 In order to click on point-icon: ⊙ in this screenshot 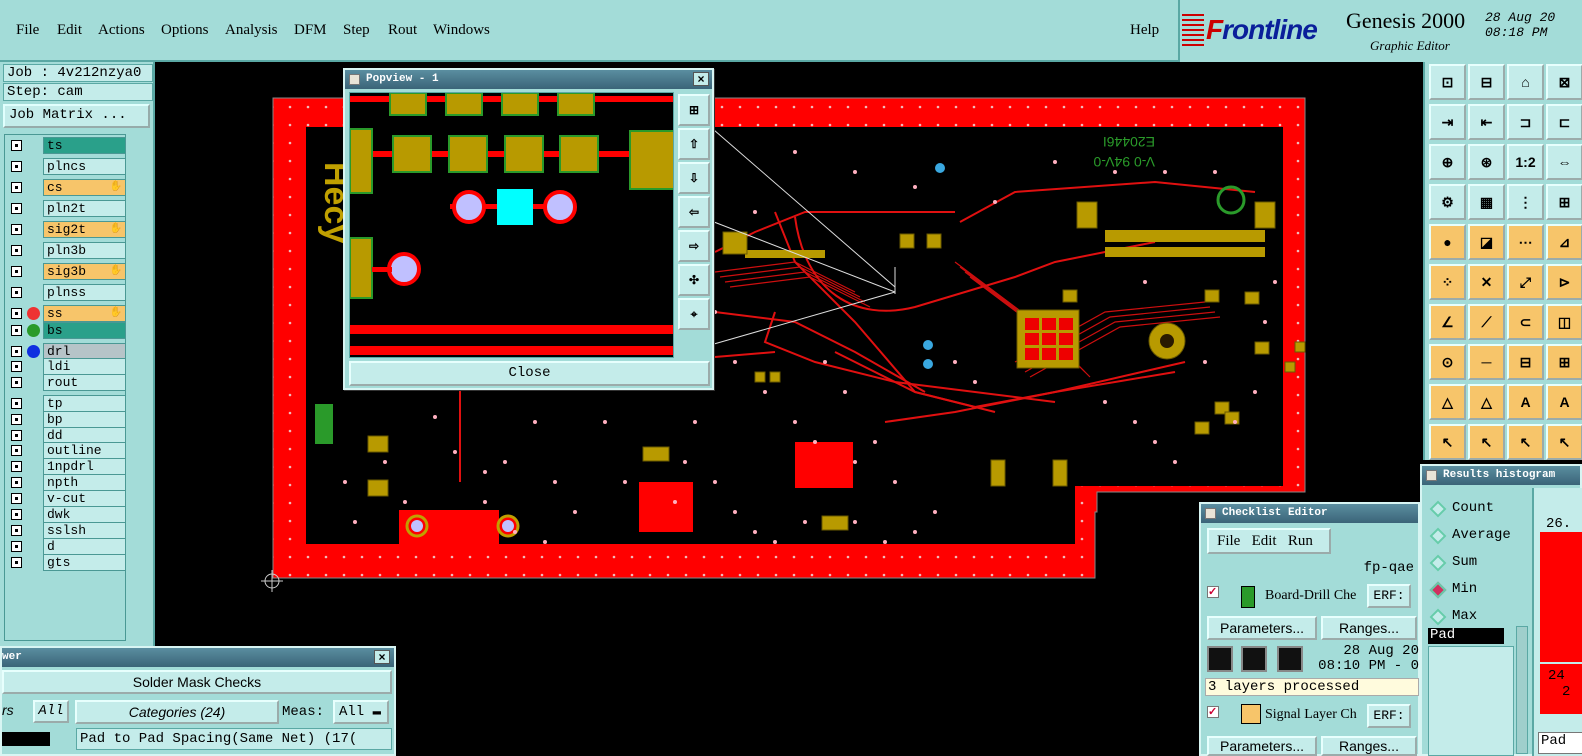, I will do `click(1447, 362)`.